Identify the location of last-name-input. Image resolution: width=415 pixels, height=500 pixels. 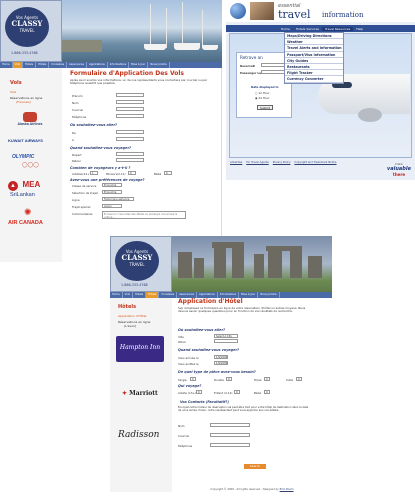
(130, 102).